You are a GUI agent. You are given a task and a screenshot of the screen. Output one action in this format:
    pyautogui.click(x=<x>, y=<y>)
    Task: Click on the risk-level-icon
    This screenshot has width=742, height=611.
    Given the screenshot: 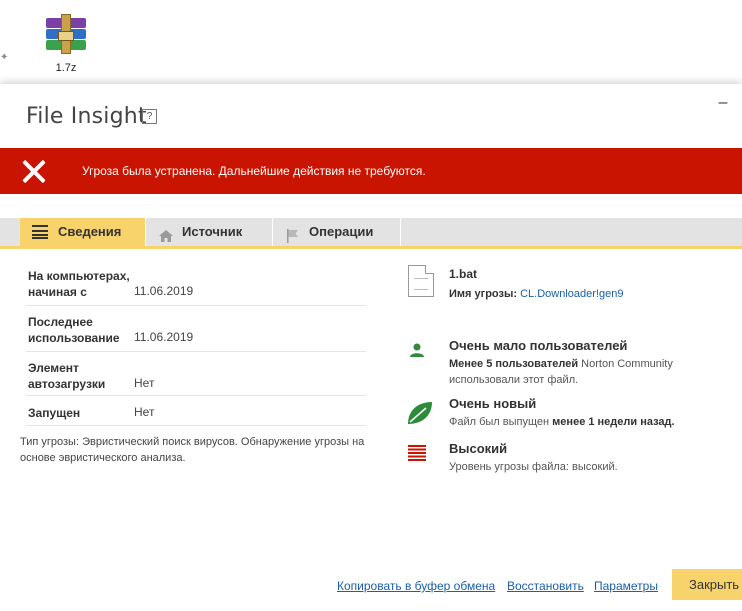 What is the action you would take?
    pyautogui.click(x=417, y=454)
    